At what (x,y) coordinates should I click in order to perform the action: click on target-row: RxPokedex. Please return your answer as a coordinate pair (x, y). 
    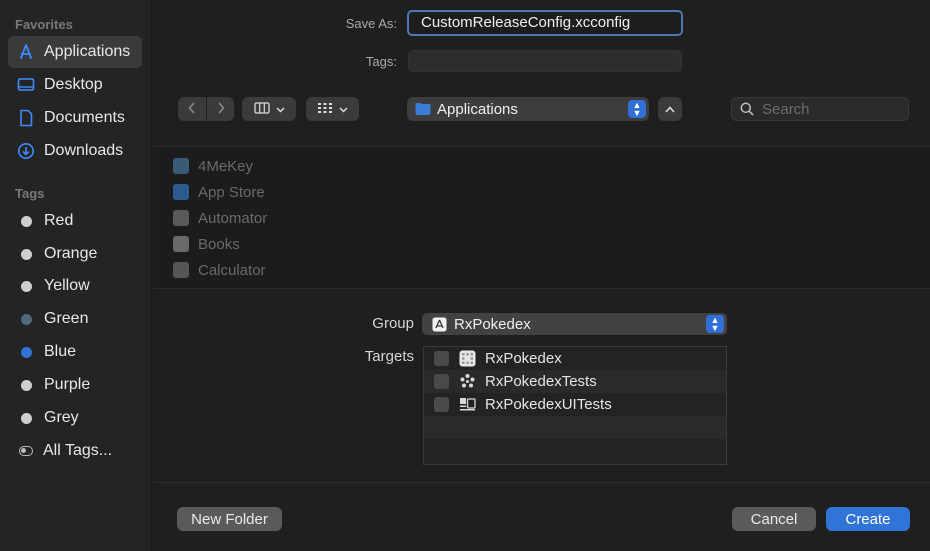
    Looking at the image, I should click on (575, 358).